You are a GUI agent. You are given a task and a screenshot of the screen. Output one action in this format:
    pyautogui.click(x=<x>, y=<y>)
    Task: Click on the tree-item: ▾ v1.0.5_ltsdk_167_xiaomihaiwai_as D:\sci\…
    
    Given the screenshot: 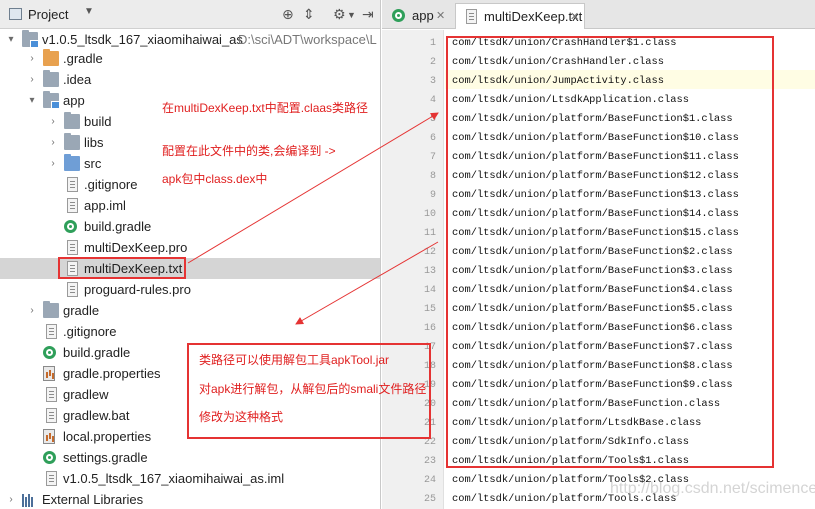 What is the action you would take?
    pyautogui.click(x=190, y=39)
    